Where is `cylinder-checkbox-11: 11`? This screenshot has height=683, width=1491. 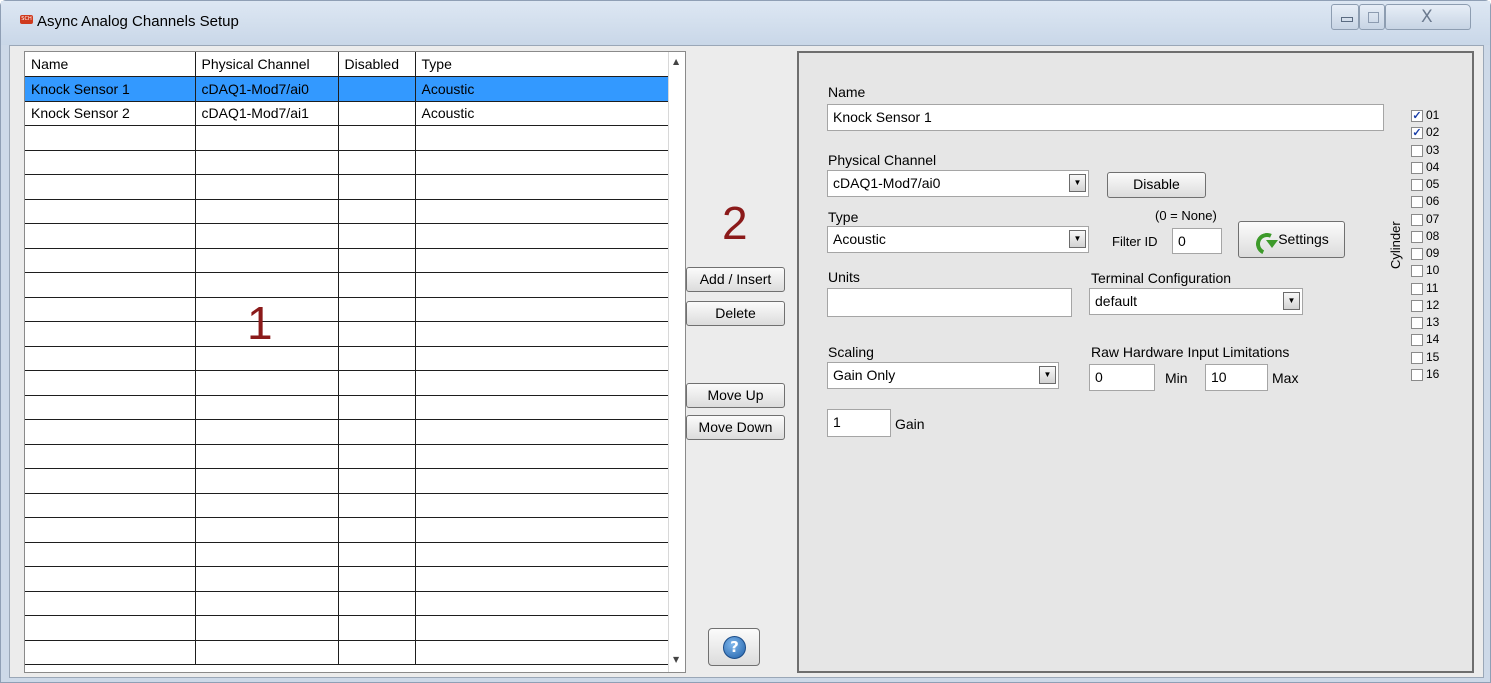 cylinder-checkbox-11: 11 is located at coordinates (1443, 289).